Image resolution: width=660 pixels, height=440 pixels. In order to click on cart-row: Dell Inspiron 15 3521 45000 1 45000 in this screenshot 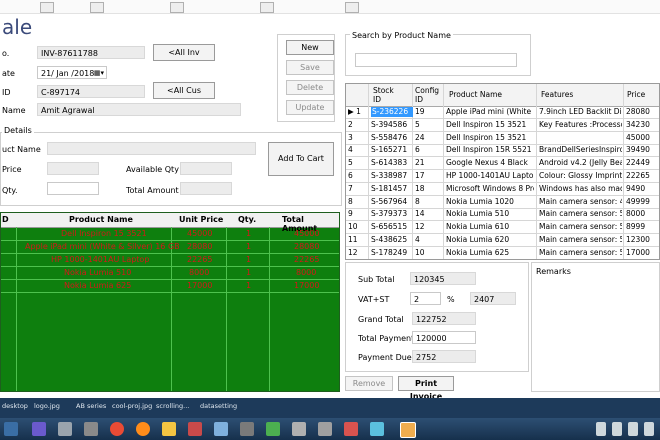, I will do `click(170, 234)`.